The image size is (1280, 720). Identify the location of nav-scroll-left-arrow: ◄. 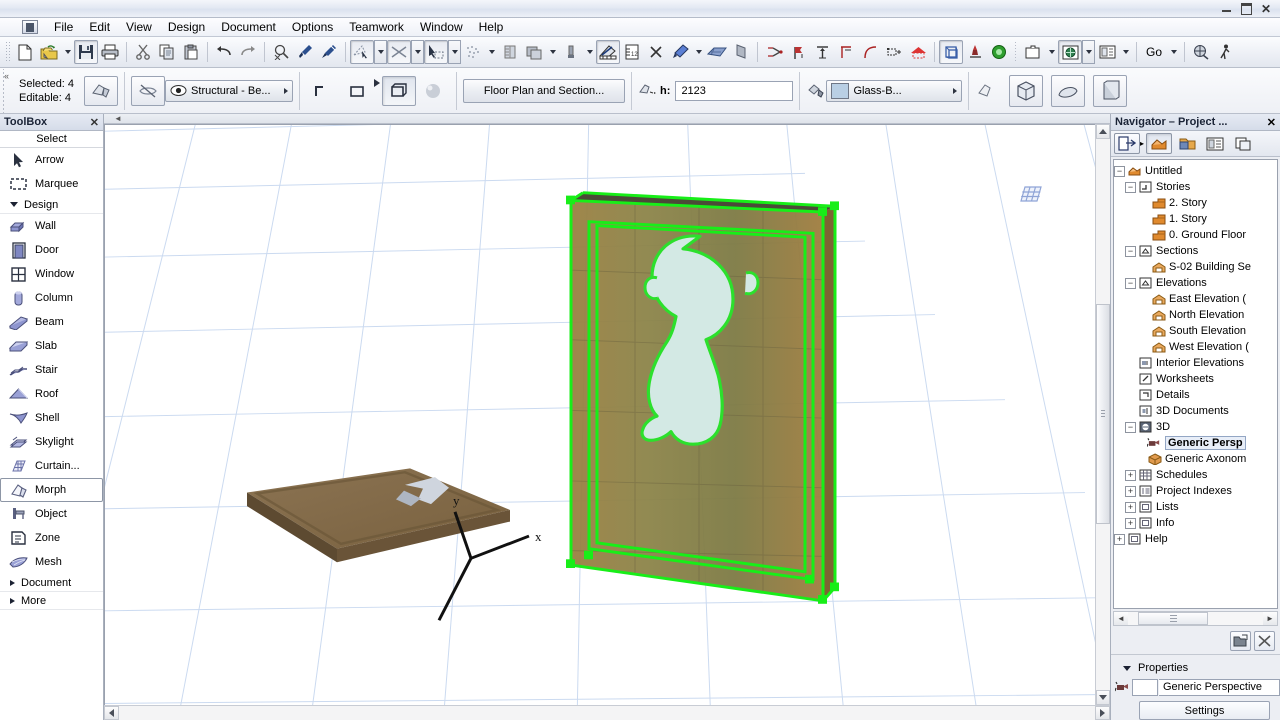
(1121, 618).